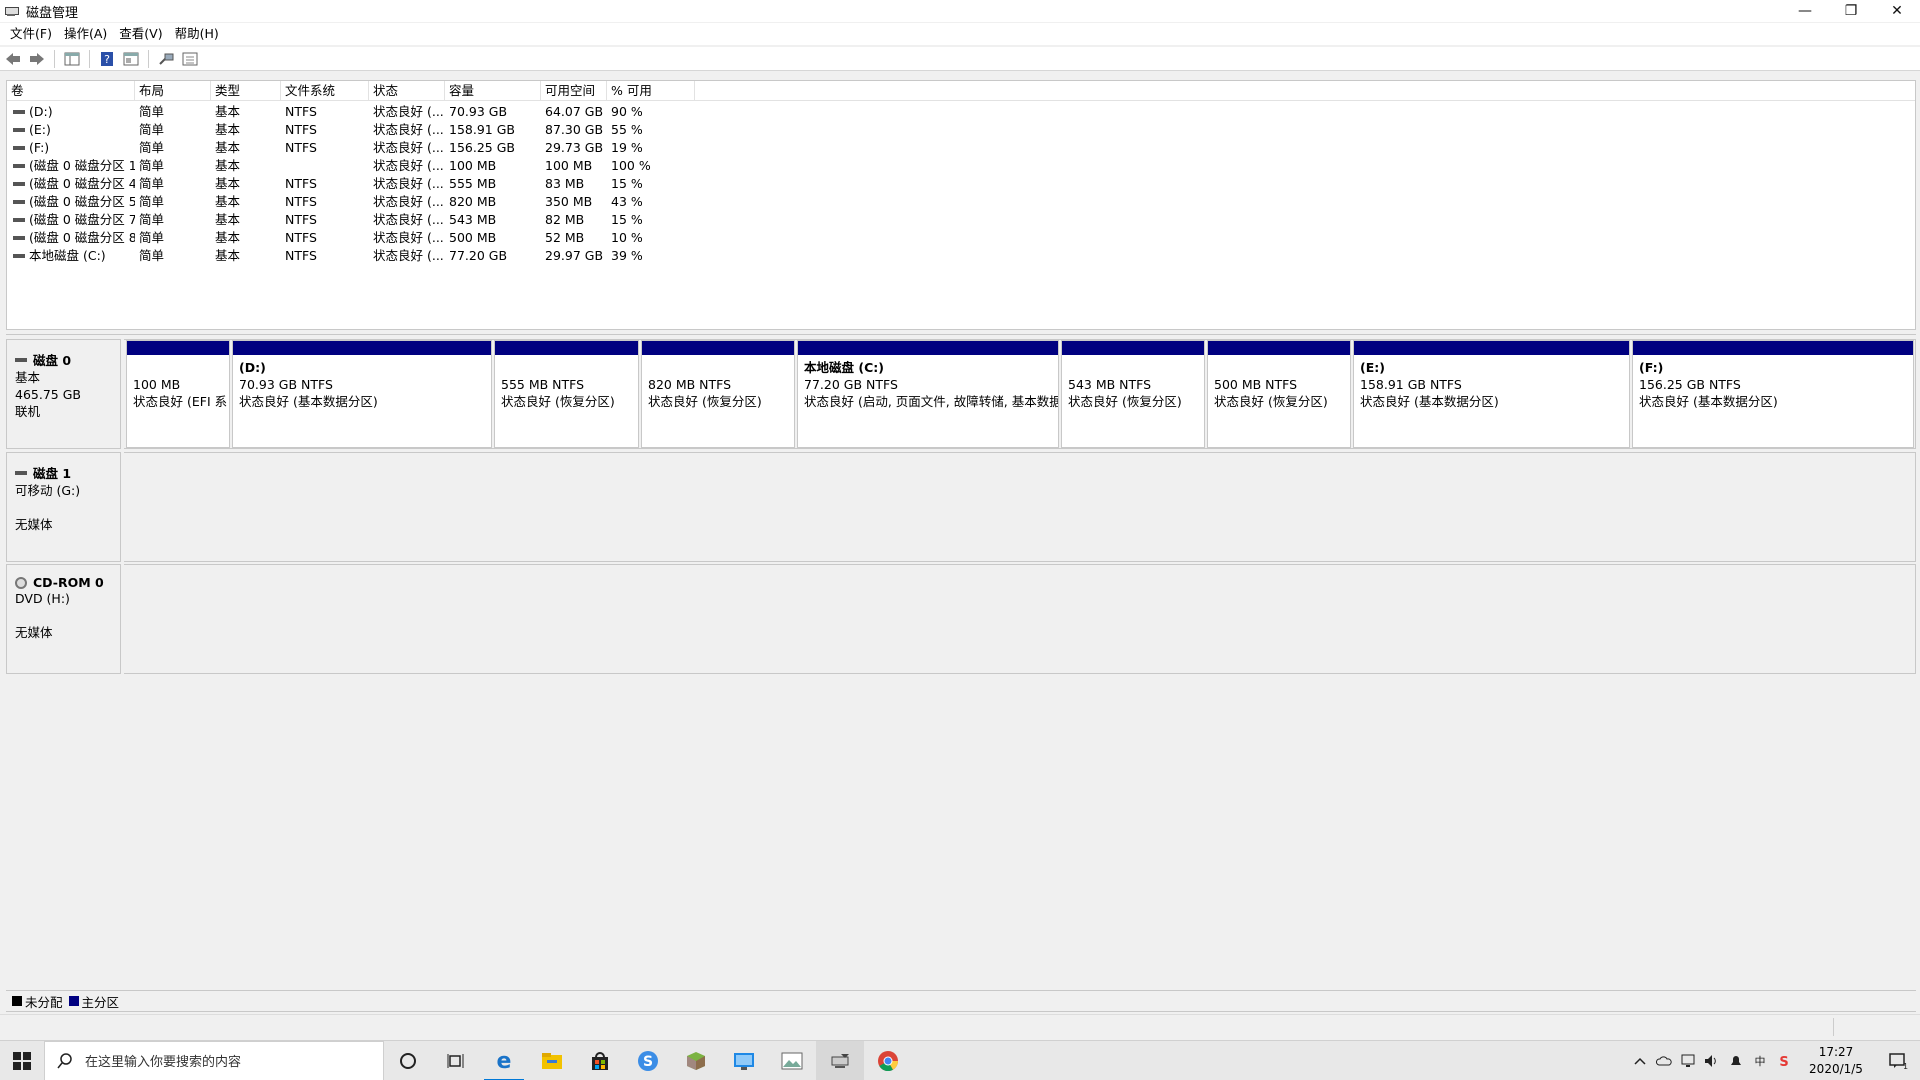 The width and height of the screenshot is (1920, 1080). I want to click on minimize-button: —, so click(1805, 11).